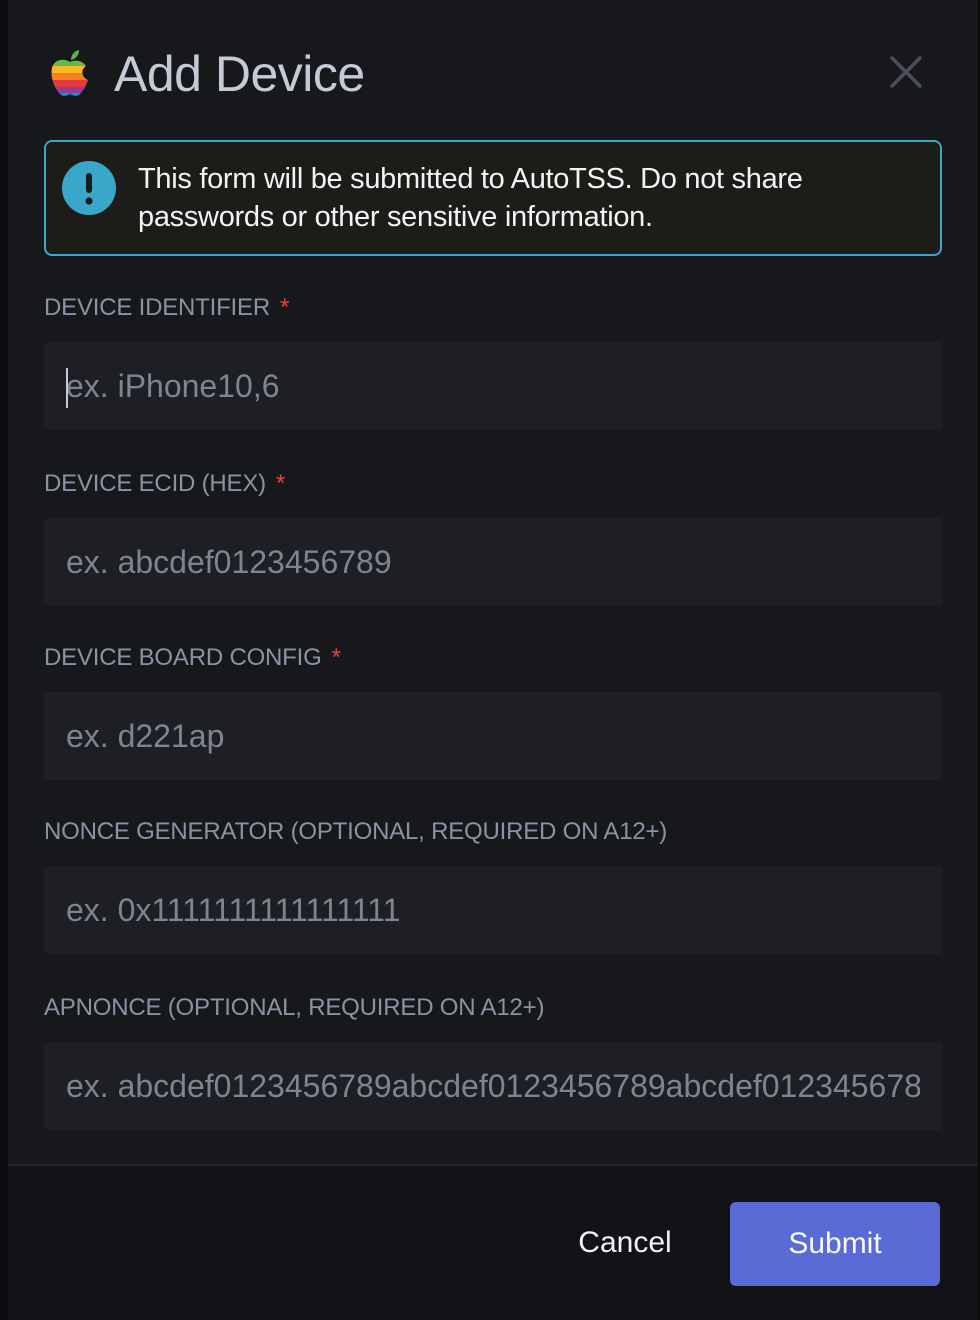 The image size is (980, 1320). I want to click on device-ecid-input, so click(493, 562).